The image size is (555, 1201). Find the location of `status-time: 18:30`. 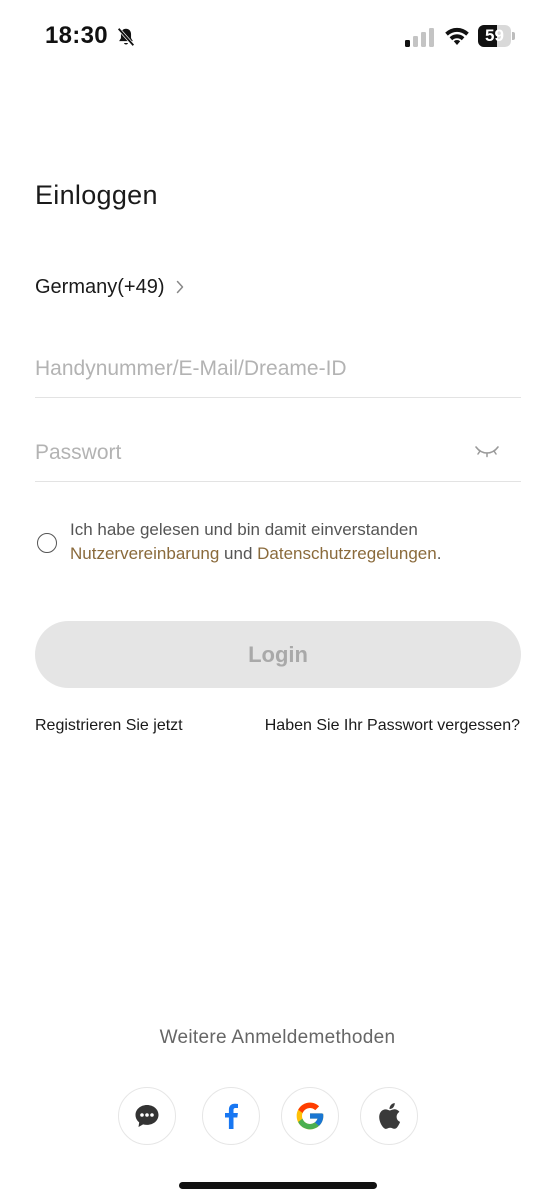

status-time: 18:30 is located at coordinates (76, 35).